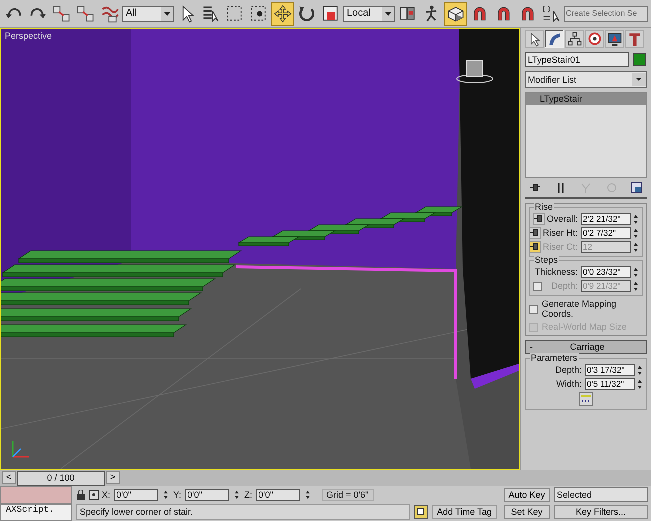 This screenshot has height=521, width=651. I want to click on next-frame-button: >, so click(113, 477).